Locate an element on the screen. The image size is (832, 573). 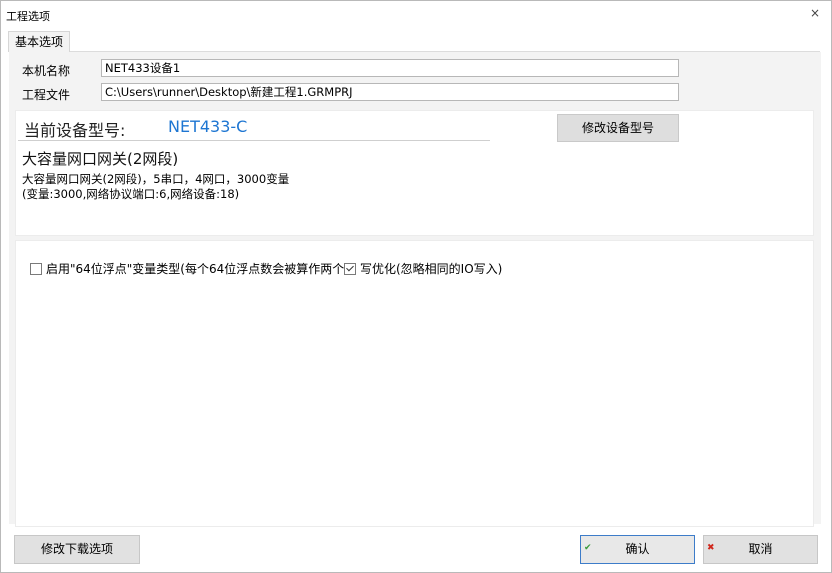
tab-basic-options: 基本选项 is located at coordinates (39, 41).